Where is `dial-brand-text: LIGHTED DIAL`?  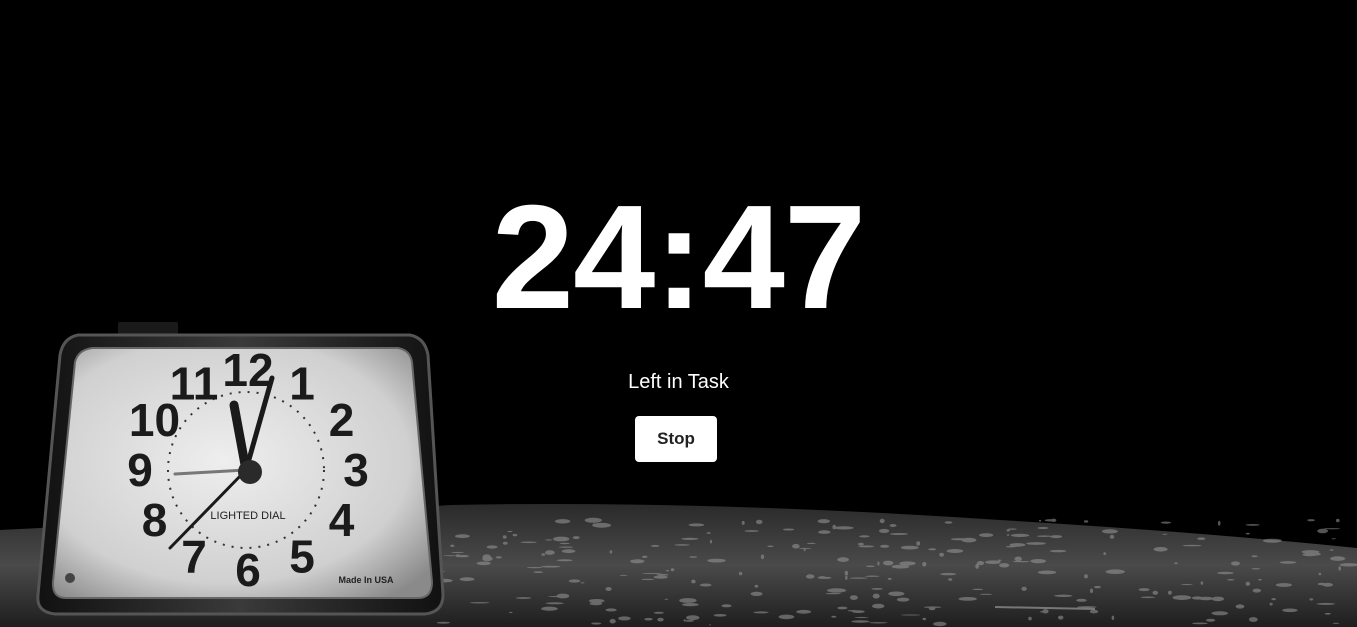
dial-brand-text: LIGHTED DIAL is located at coordinates (247, 516).